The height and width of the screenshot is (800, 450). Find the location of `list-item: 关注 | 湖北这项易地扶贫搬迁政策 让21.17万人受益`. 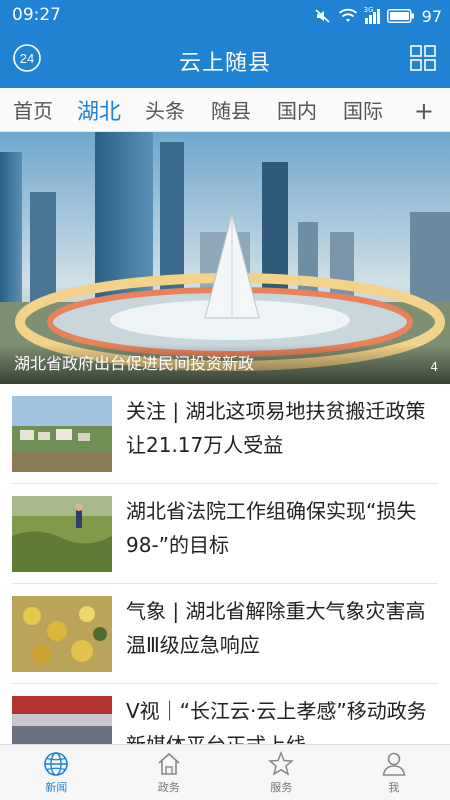

list-item: 关注 | 湖北这项易地扶贫搬迁政策 让21.17万人受益 is located at coordinates (225, 434).